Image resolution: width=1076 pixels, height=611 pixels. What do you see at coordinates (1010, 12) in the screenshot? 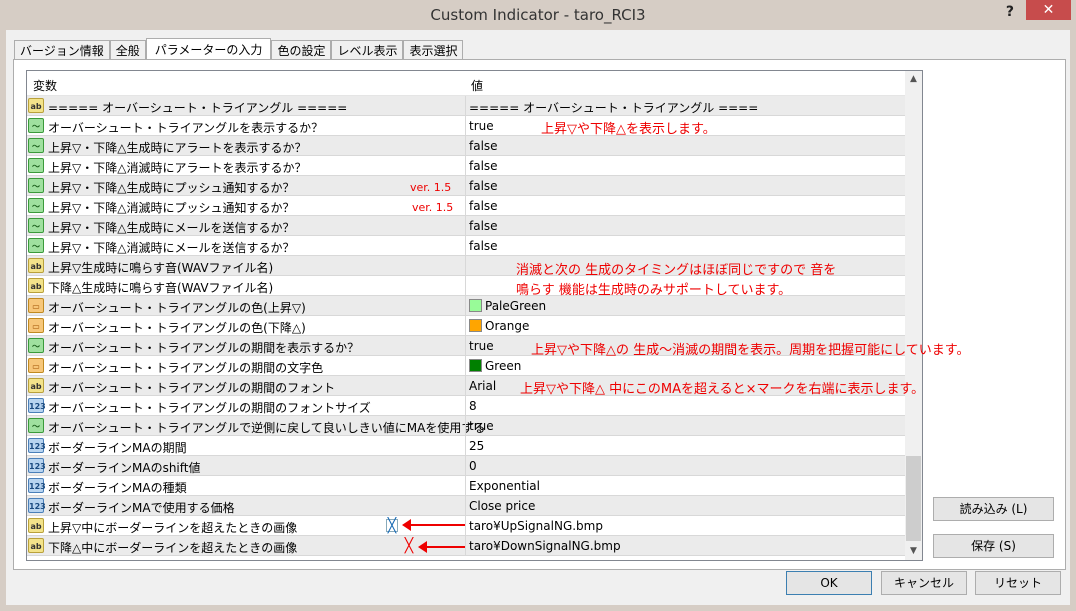
I see `help-button: ?` at bounding box center [1010, 12].